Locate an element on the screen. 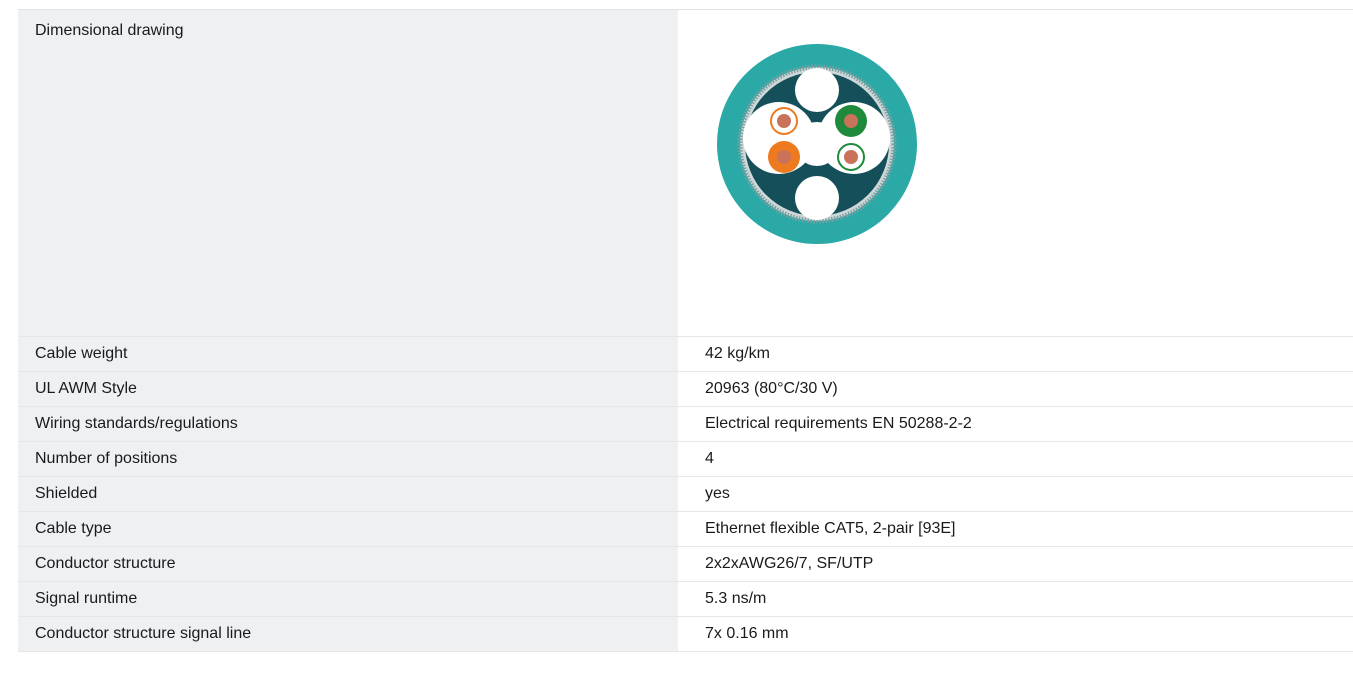 The image size is (1353, 696). spec-label: Wiring standards/regulations is located at coordinates (348, 424).